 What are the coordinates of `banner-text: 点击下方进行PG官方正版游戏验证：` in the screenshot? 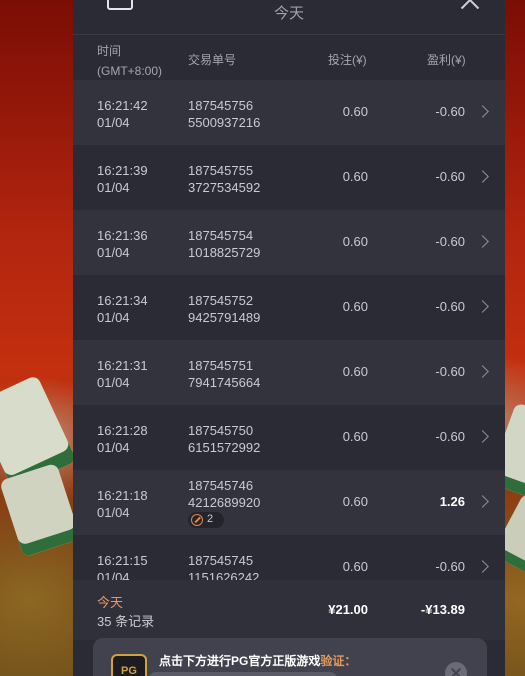 It's located at (257, 660).